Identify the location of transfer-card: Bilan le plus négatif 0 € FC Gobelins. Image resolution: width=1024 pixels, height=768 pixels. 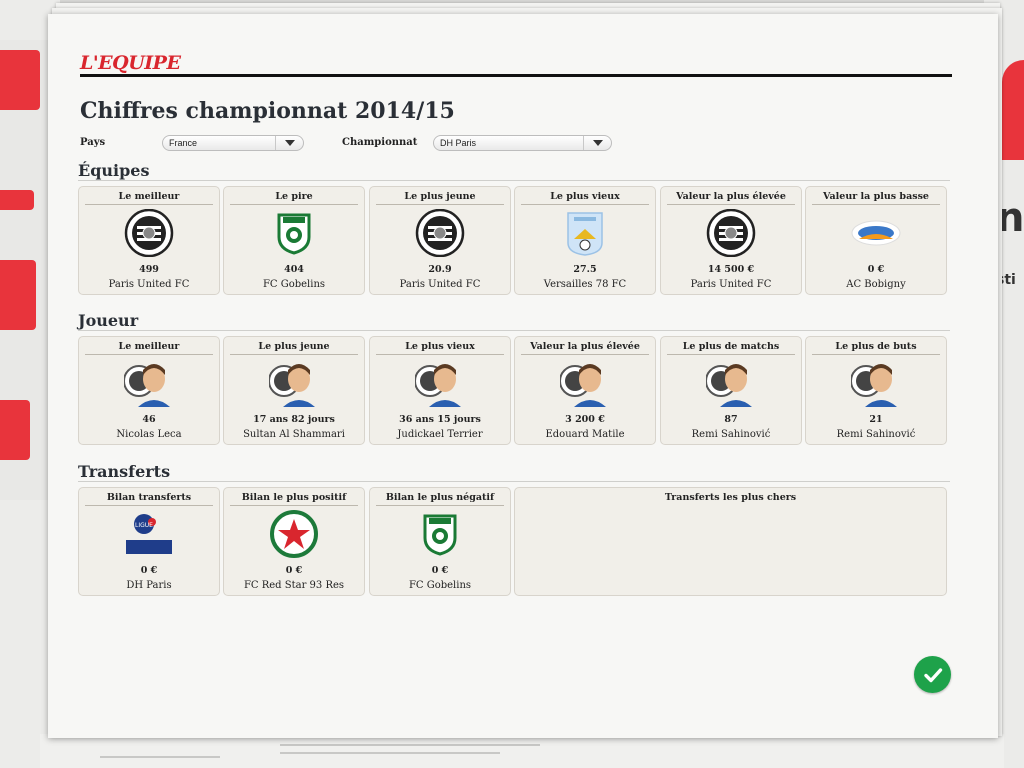
(440, 541).